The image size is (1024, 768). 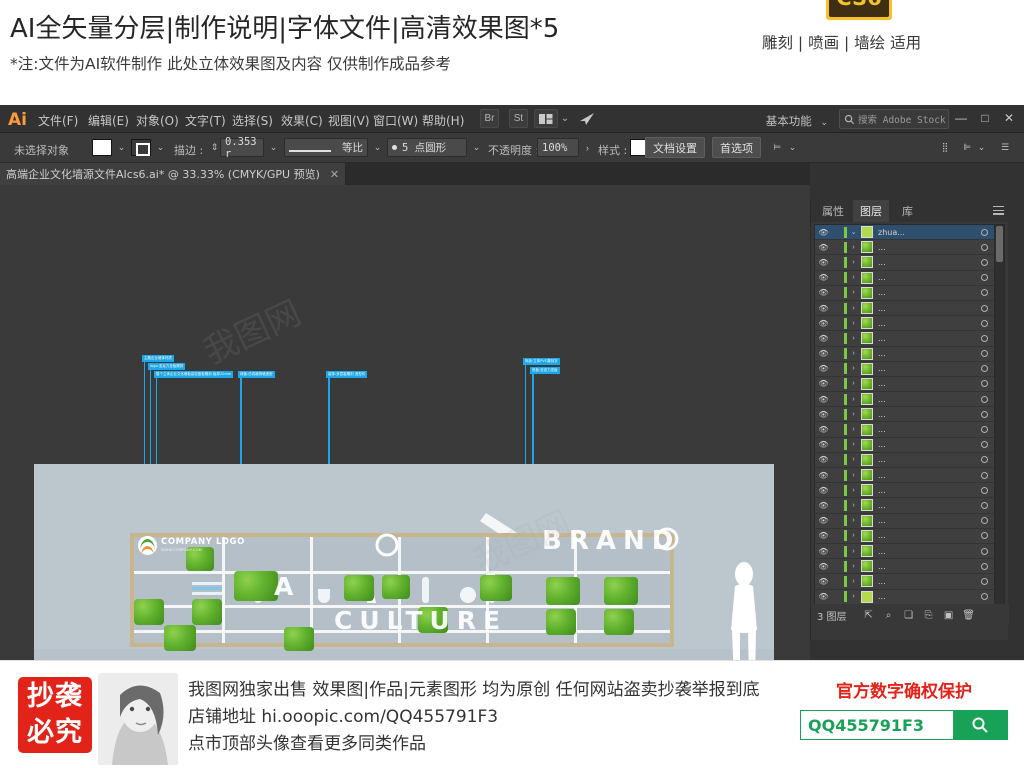 What do you see at coordinates (853, 232) in the screenshot?
I see `layer-expand-icon: ⌄` at bounding box center [853, 232].